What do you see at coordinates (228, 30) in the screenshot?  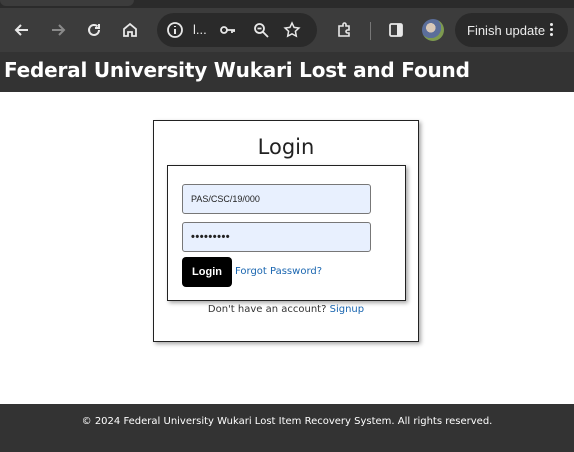 I see `key-icon` at bounding box center [228, 30].